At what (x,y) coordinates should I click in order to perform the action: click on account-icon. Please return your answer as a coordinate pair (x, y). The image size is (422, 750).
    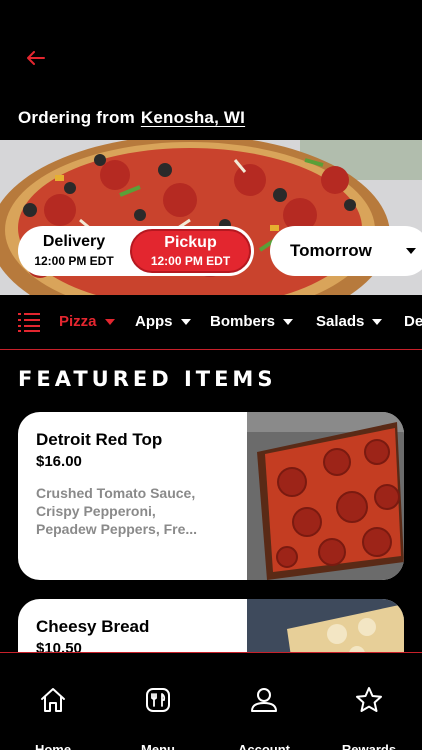
    Looking at the image, I should click on (264, 700).